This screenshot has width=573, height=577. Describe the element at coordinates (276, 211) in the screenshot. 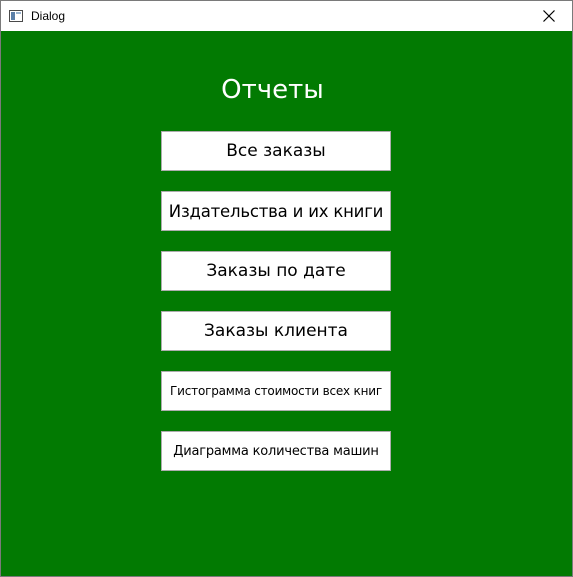

I see `publishers-books-button: Издательства и их книги` at that location.